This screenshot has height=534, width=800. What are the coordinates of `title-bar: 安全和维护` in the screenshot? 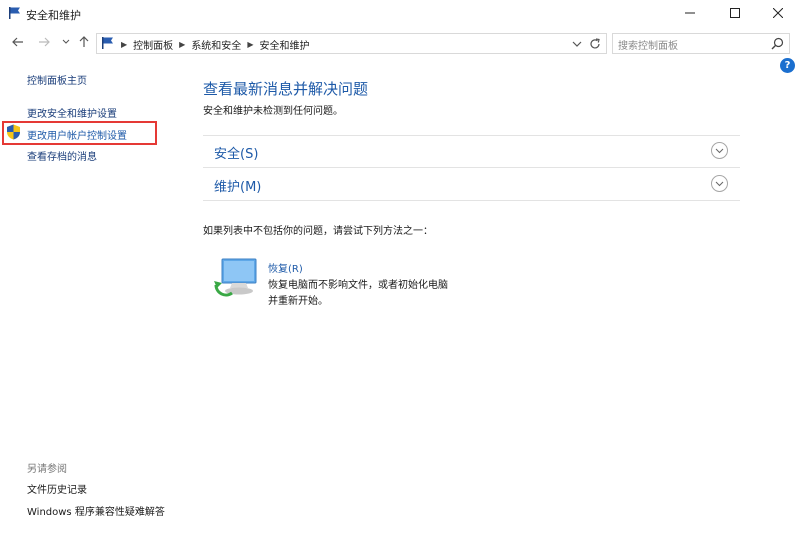 It's located at (400, 13).